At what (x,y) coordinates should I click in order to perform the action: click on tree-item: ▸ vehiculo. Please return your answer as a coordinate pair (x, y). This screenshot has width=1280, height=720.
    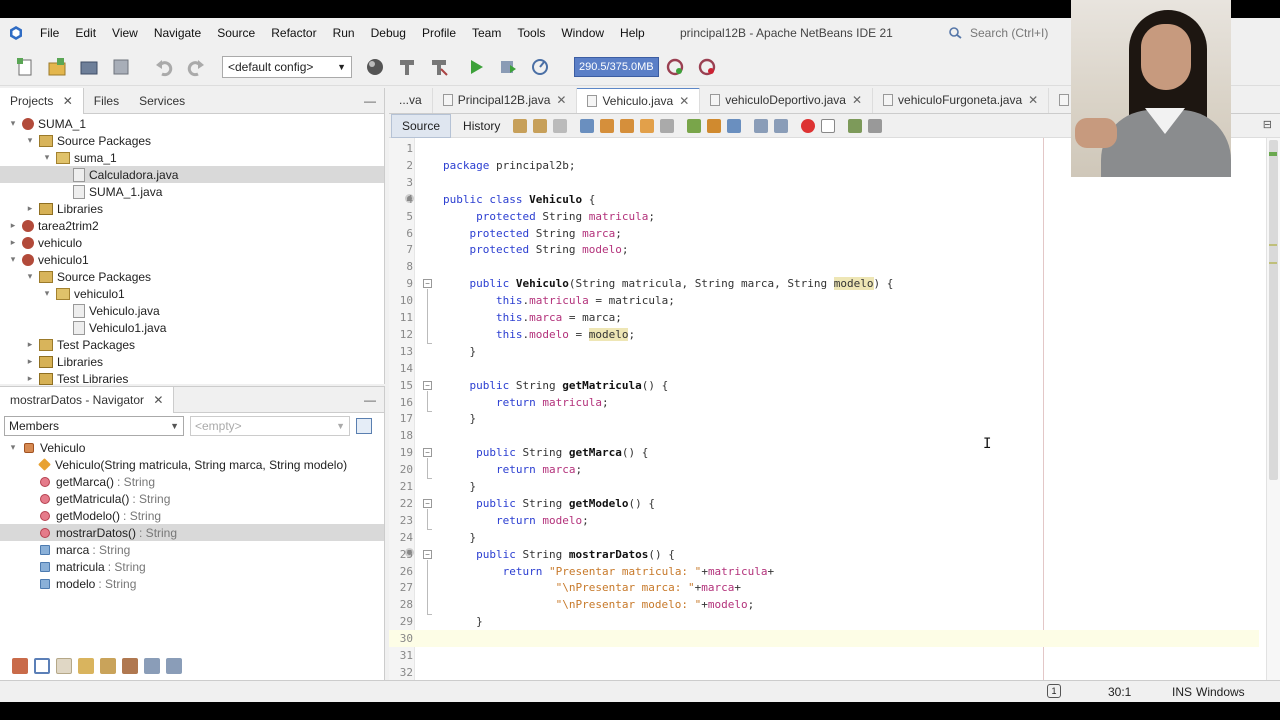
    Looking at the image, I should click on (192, 242).